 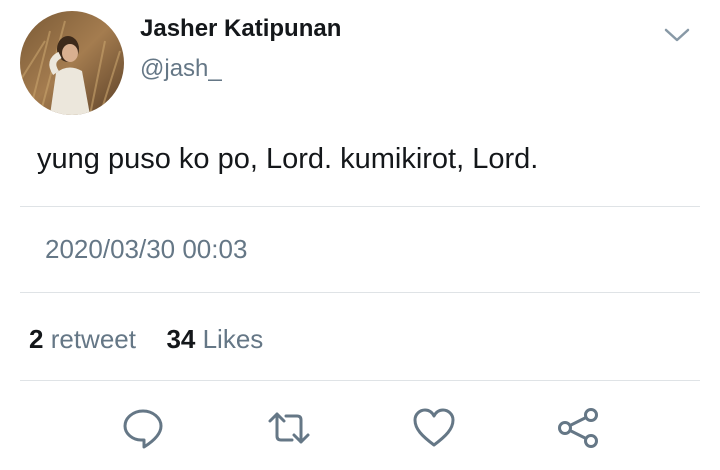 I want to click on reply-icon, so click(x=143, y=429).